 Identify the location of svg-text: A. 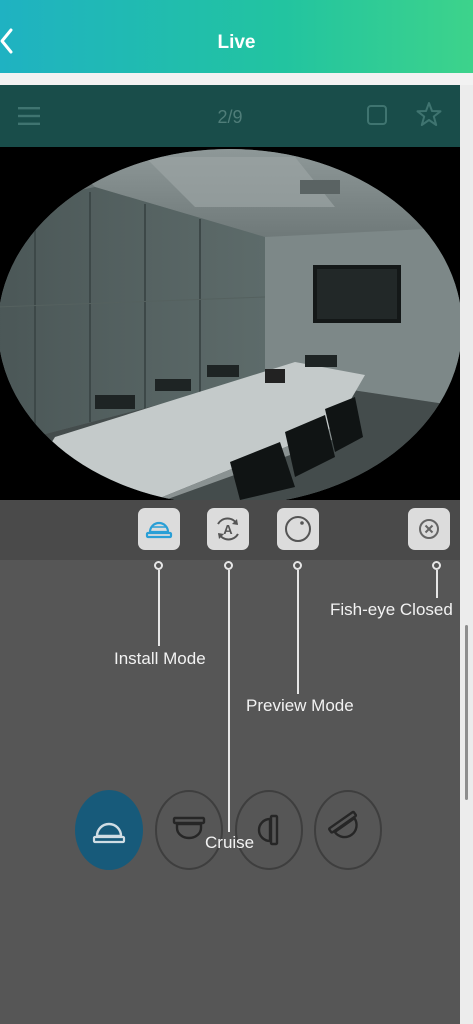
(228, 529).